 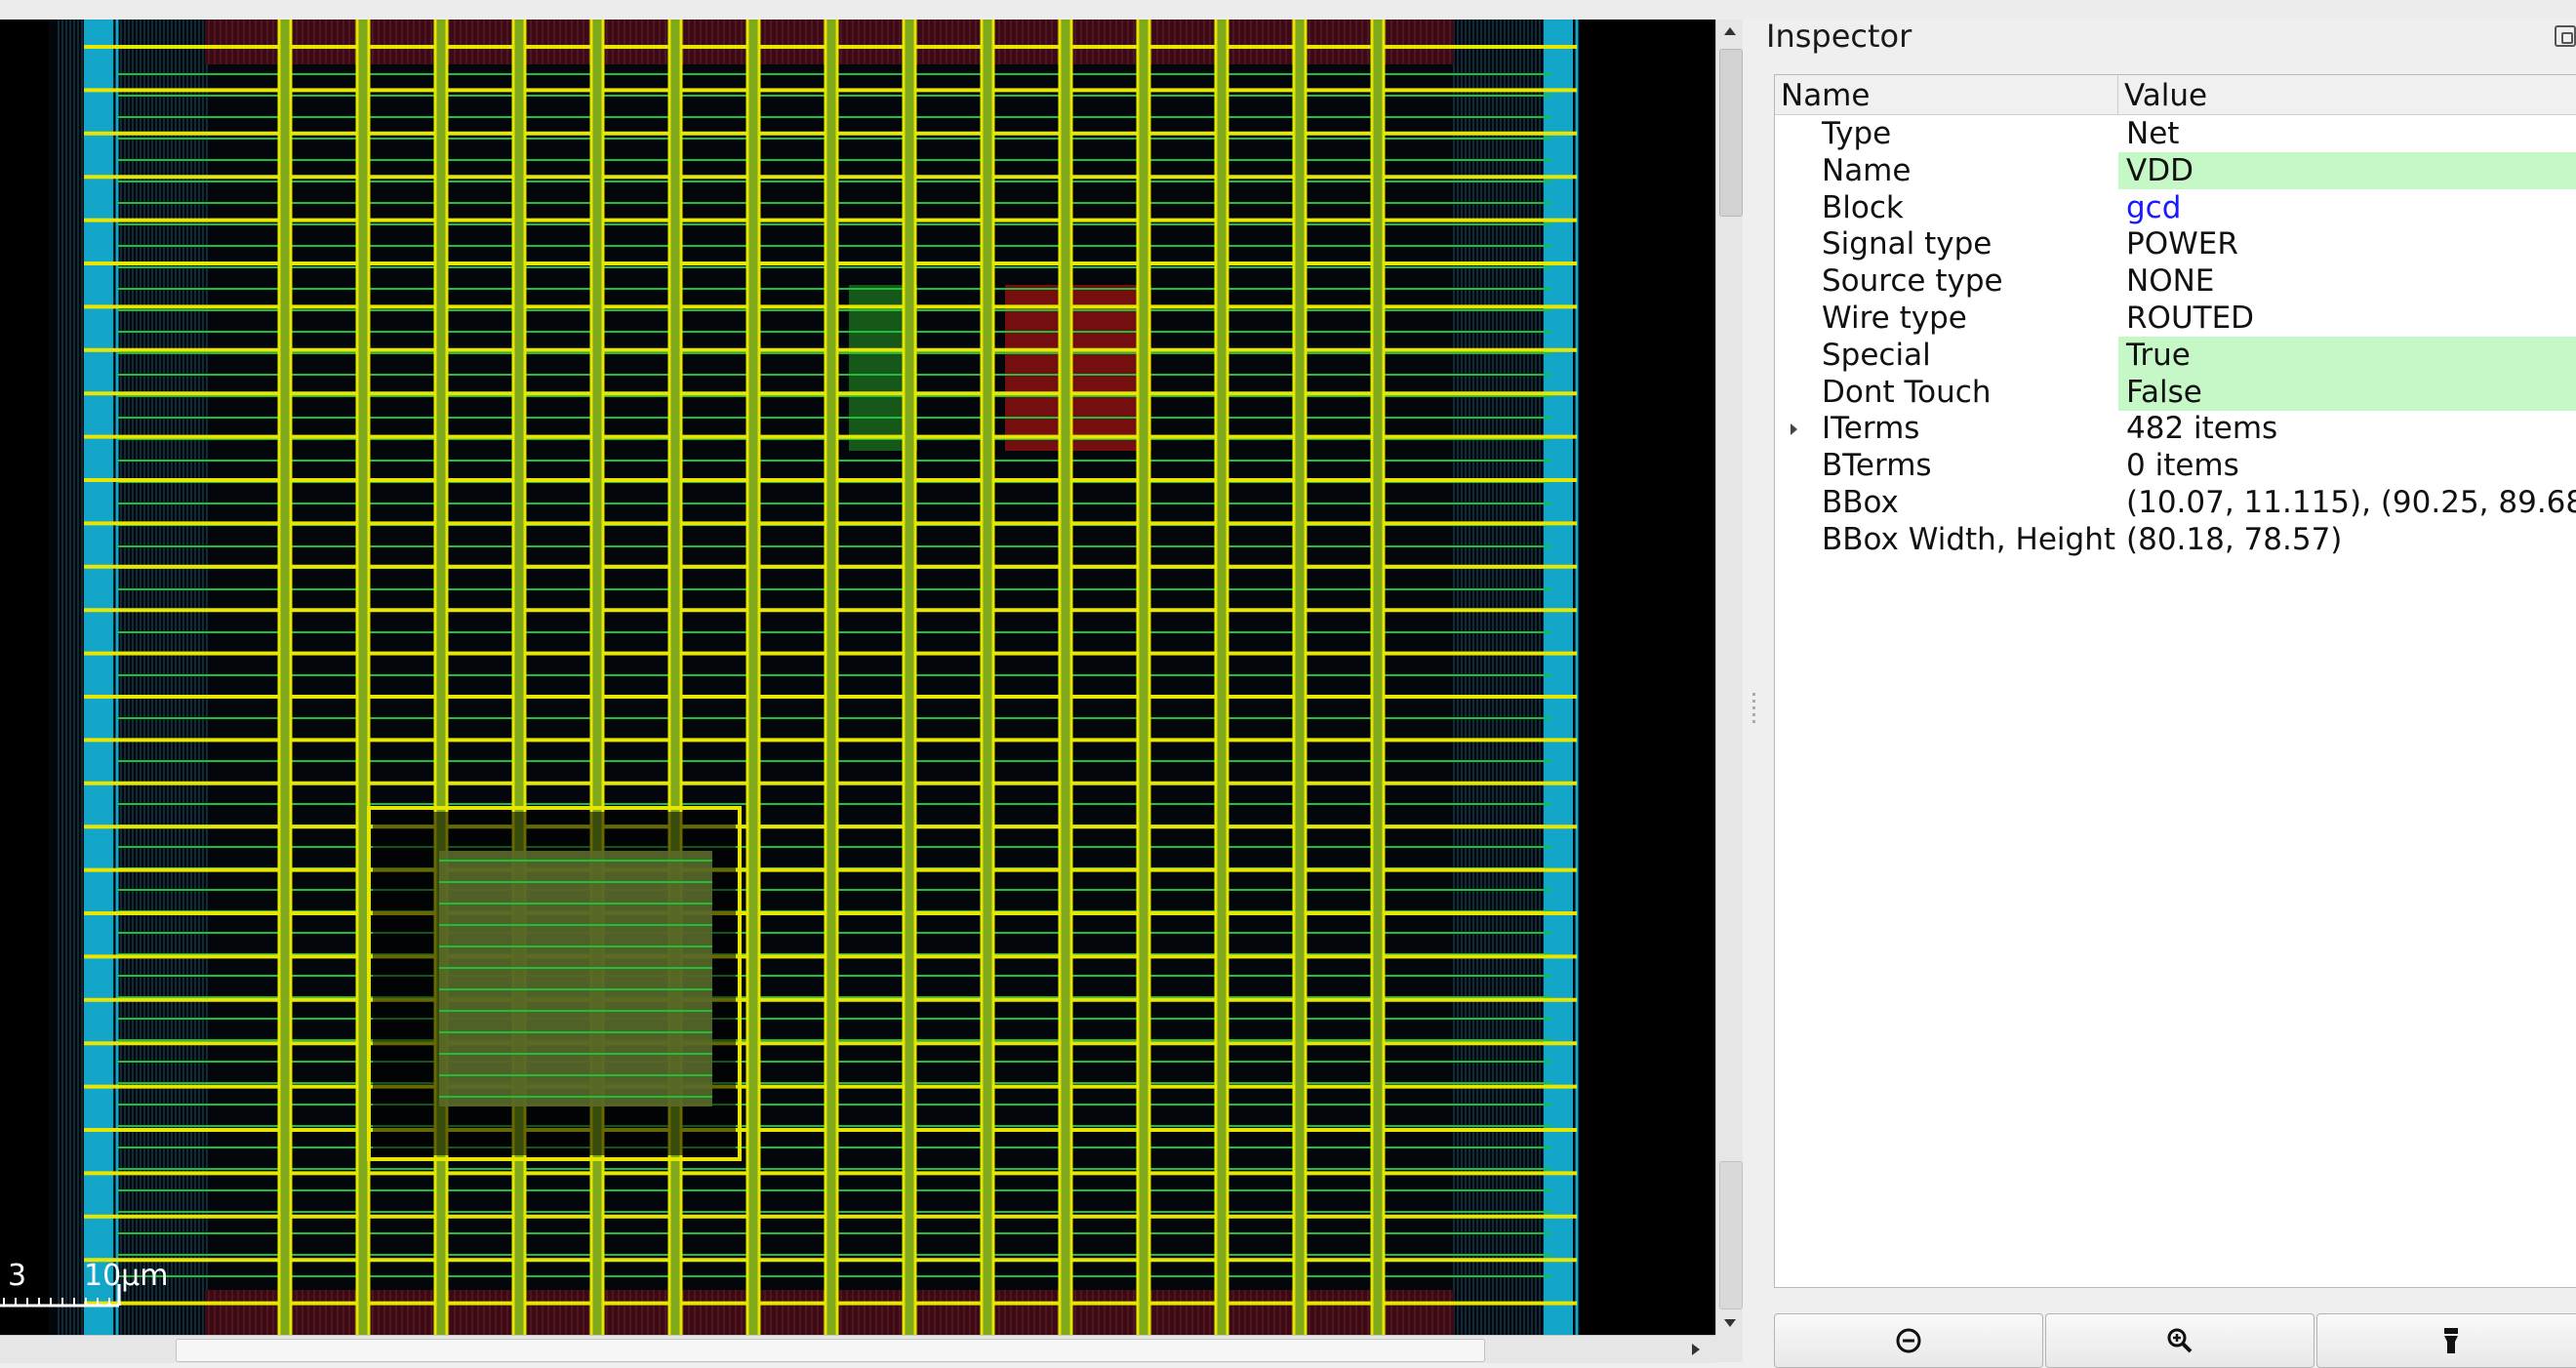 I want to click on property-row: ITerms 482 items, so click(x=2175, y=428).